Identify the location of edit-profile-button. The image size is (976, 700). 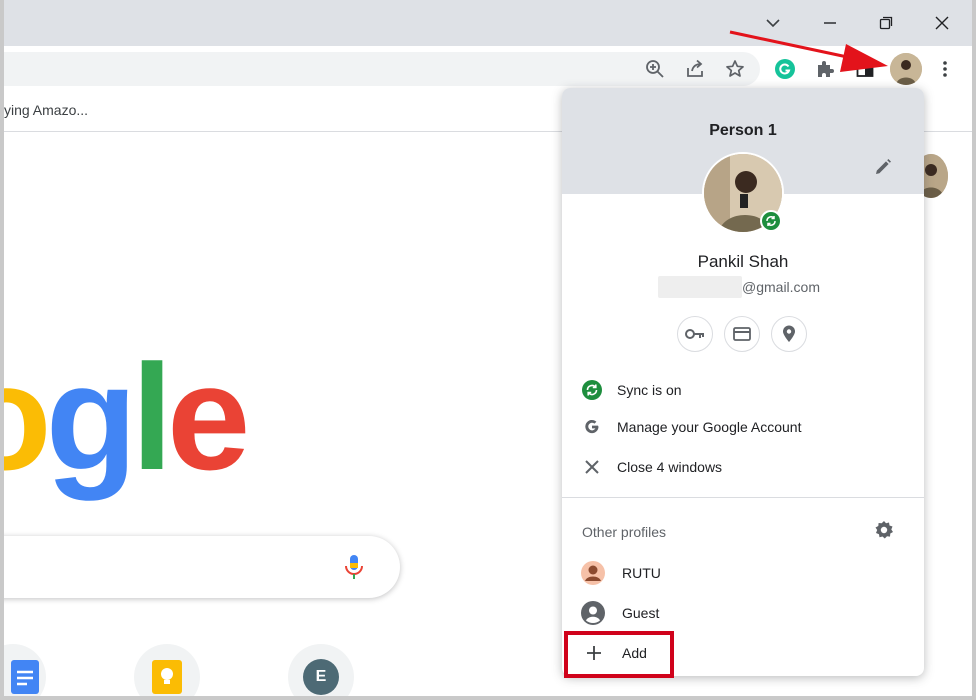
(884, 168).